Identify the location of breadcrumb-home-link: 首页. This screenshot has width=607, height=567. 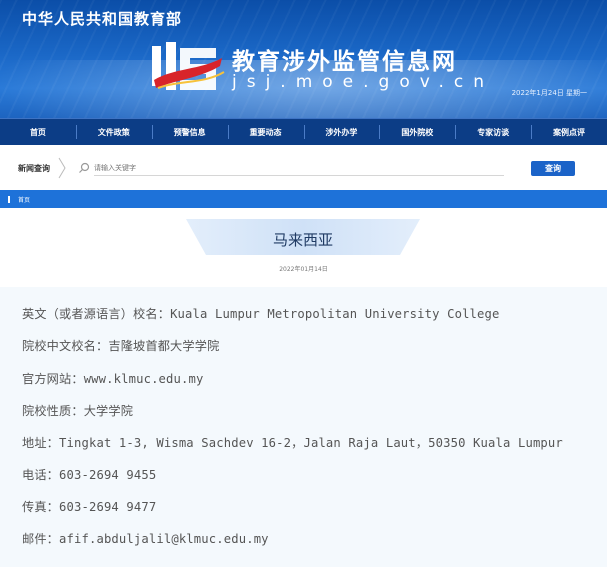
(24, 199).